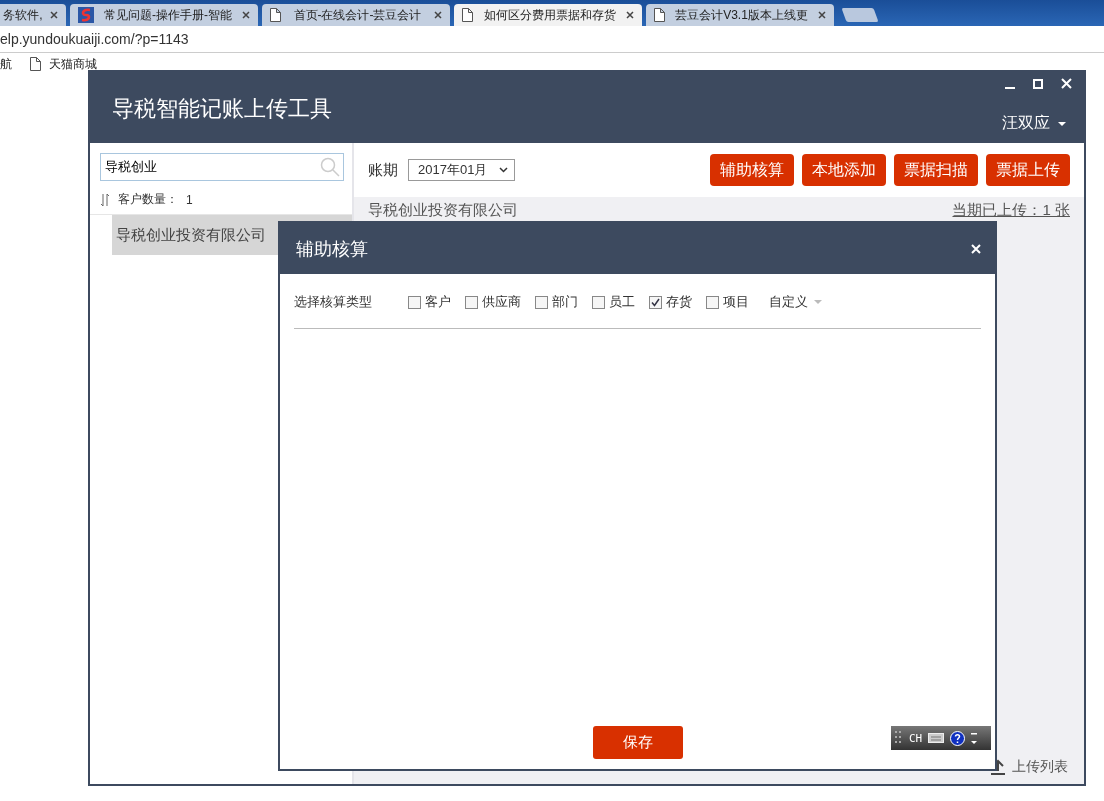 The height and width of the screenshot is (801, 1104). I want to click on checkbox-label: 员工, so click(622, 302).